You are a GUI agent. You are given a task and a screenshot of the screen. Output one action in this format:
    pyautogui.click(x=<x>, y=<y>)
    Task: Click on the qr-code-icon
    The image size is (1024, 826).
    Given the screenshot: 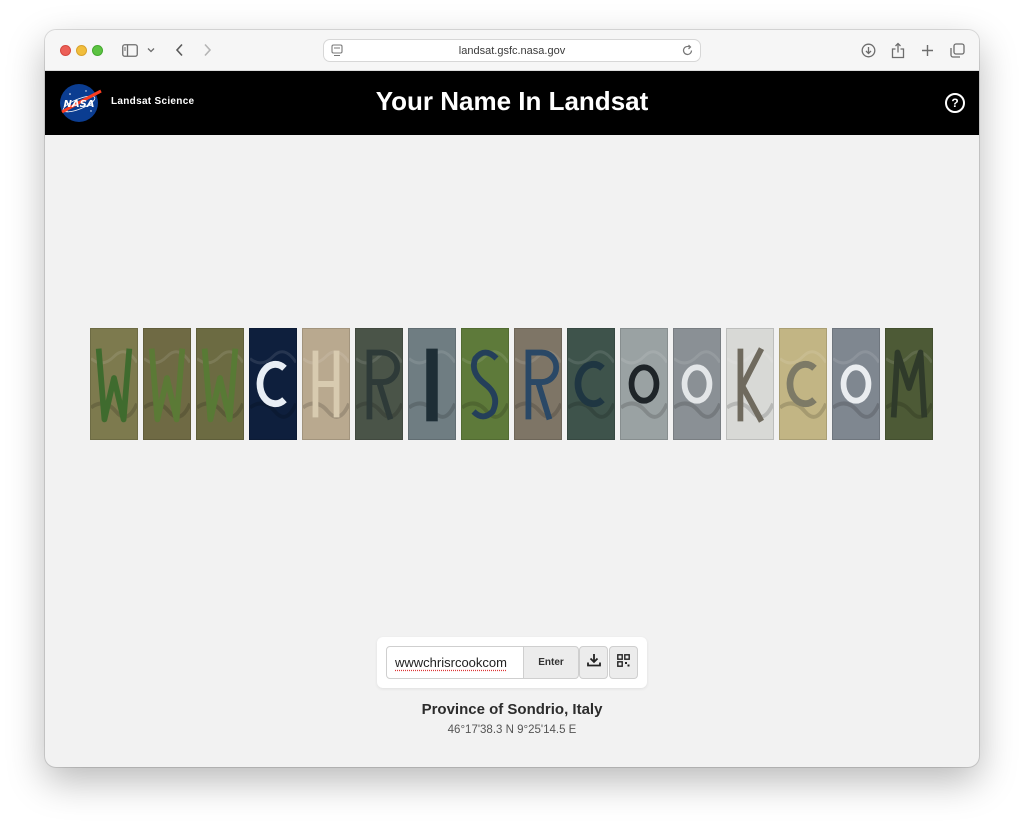 What is the action you would take?
    pyautogui.click(x=623, y=662)
    